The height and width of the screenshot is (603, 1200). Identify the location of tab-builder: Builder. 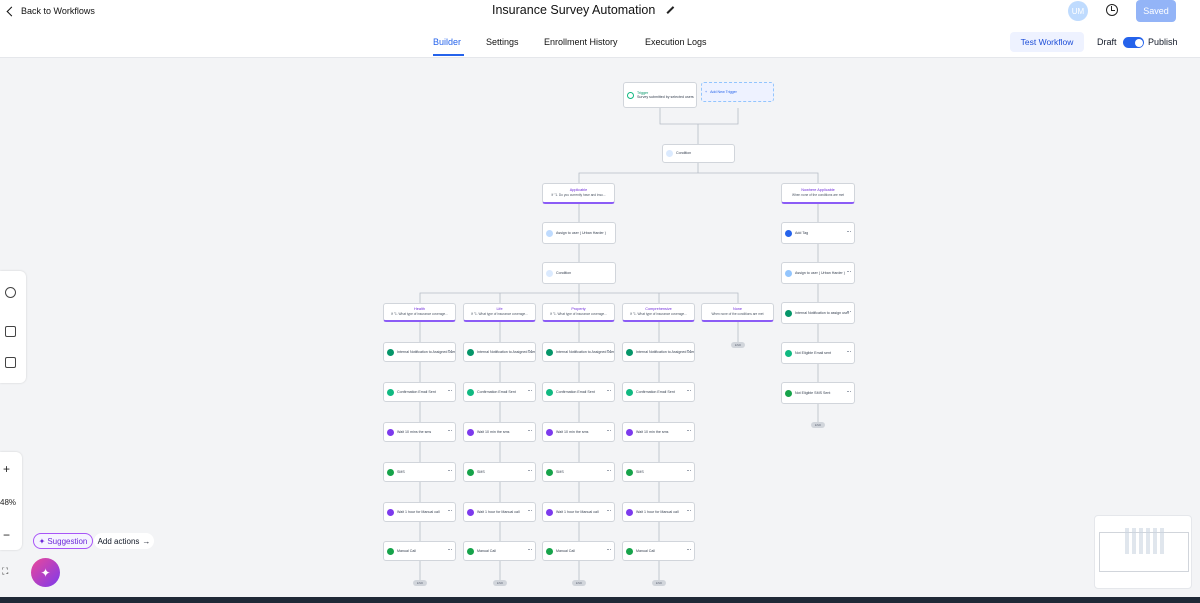
(447, 42).